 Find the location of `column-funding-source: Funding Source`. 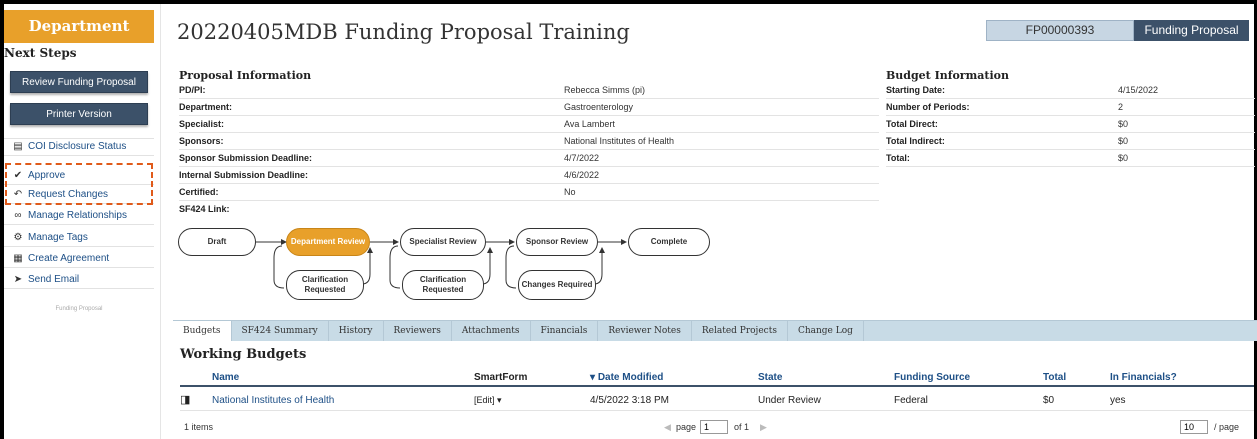

column-funding-source: Funding Source is located at coordinates (932, 377).